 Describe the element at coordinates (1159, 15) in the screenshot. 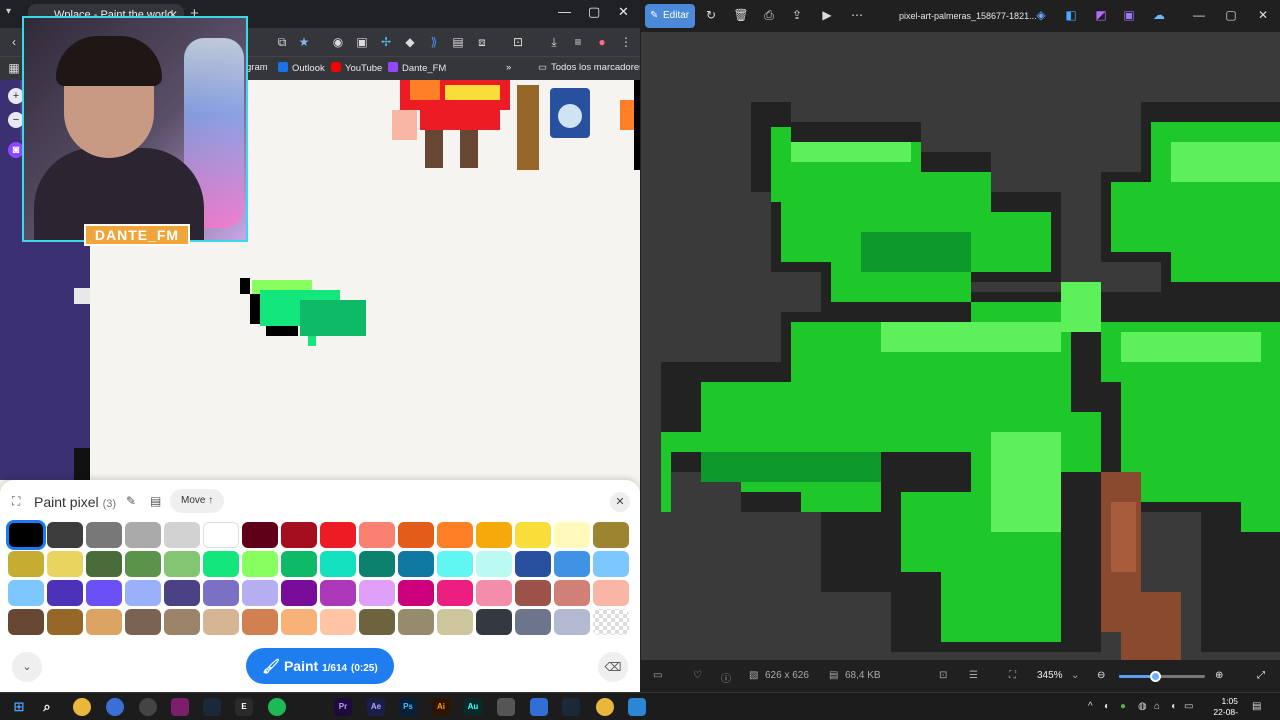

I see `onedrive-icon: ☁` at that location.